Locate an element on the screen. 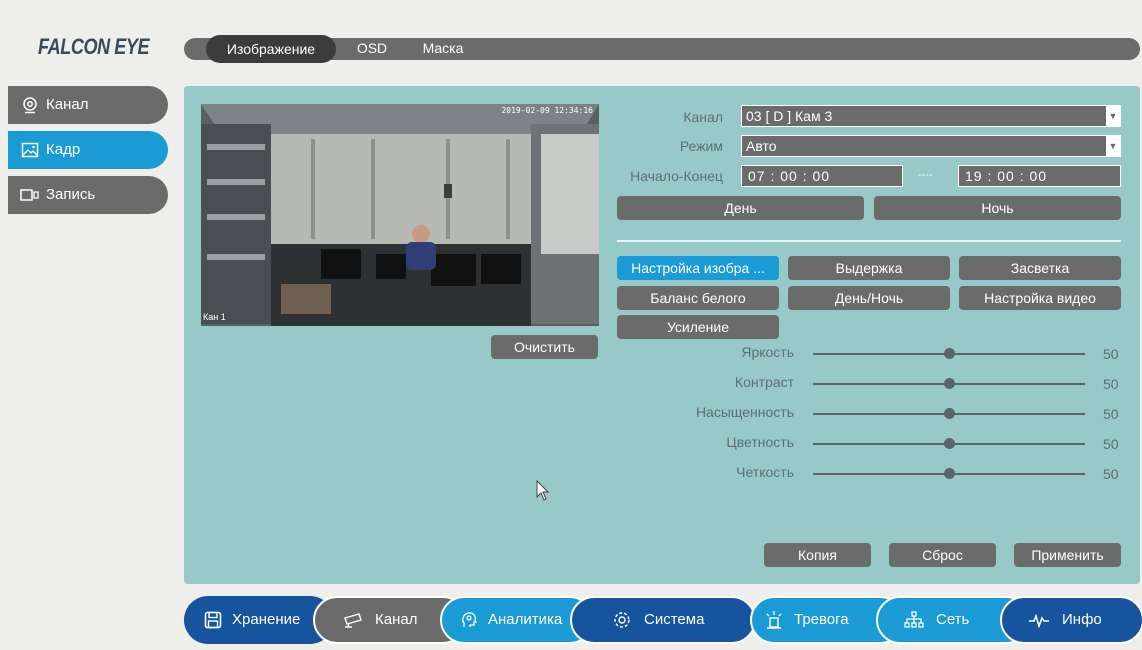 This screenshot has width=1142, height=650. camera-preview: 2019-02-09 12:34:16 Кан 1 is located at coordinates (400, 215).